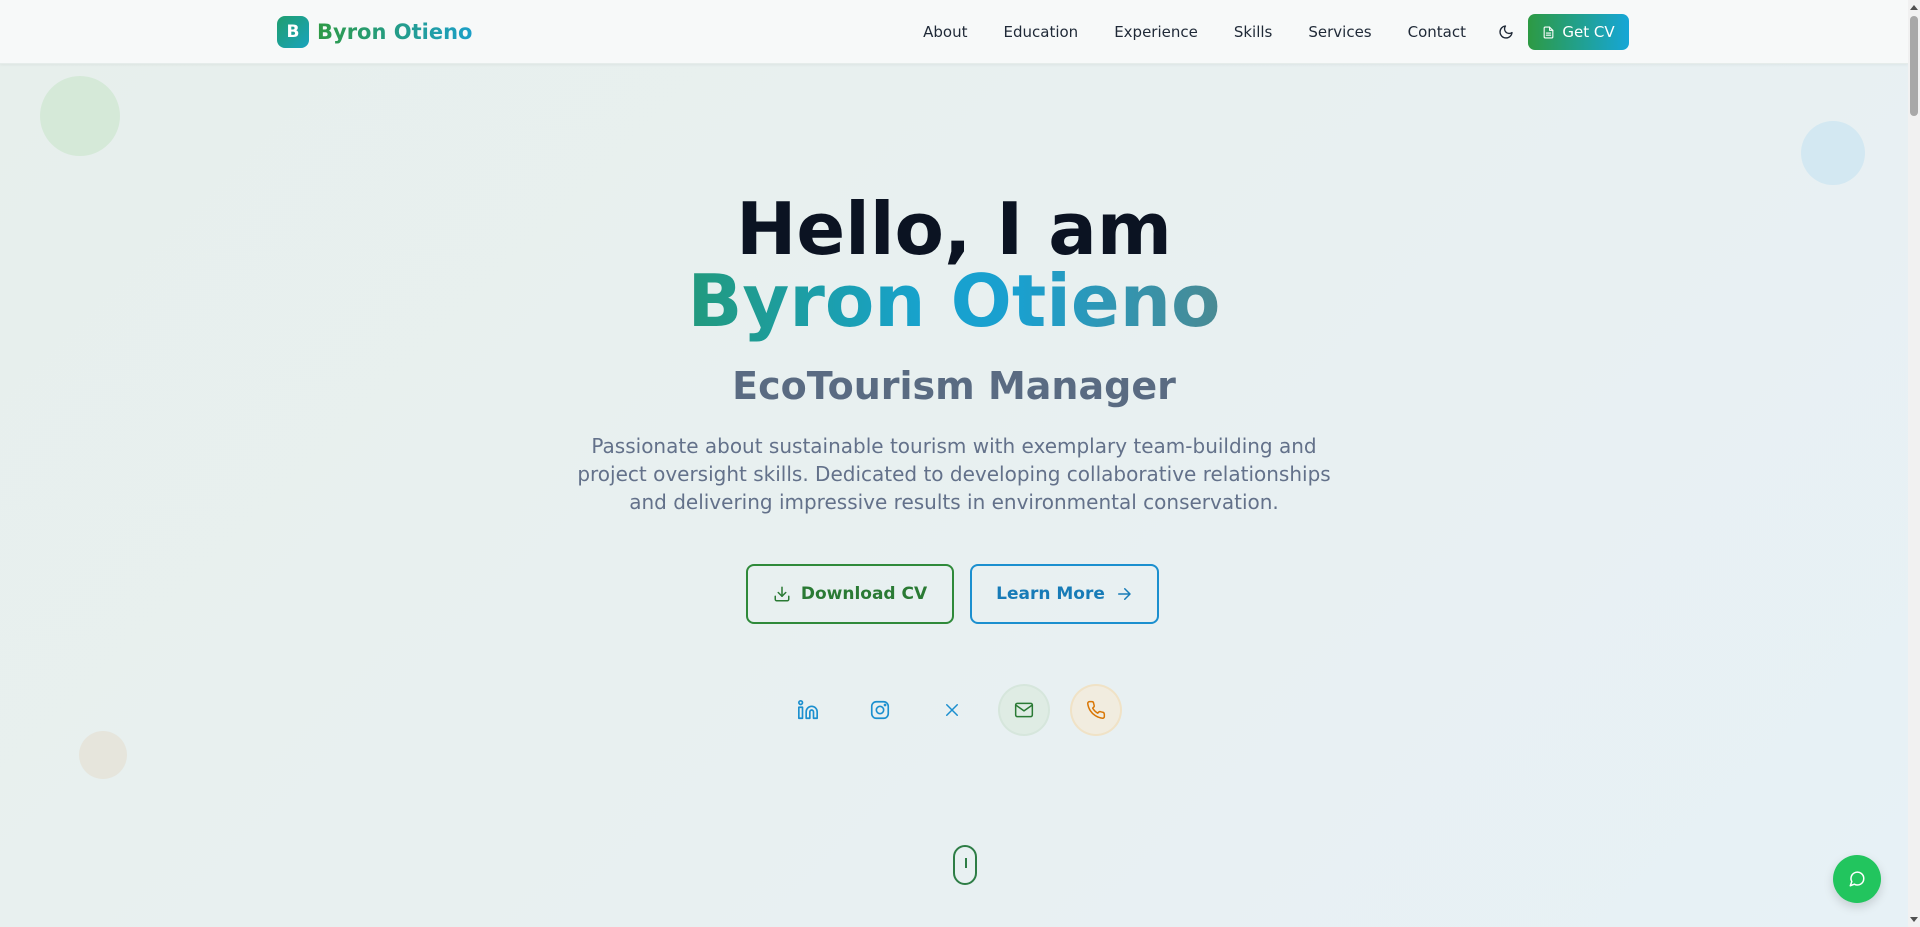  What do you see at coordinates (864, 594) in the screenshot?
I see `download-cv-label: Download CV` at bounding box center [864, 594].